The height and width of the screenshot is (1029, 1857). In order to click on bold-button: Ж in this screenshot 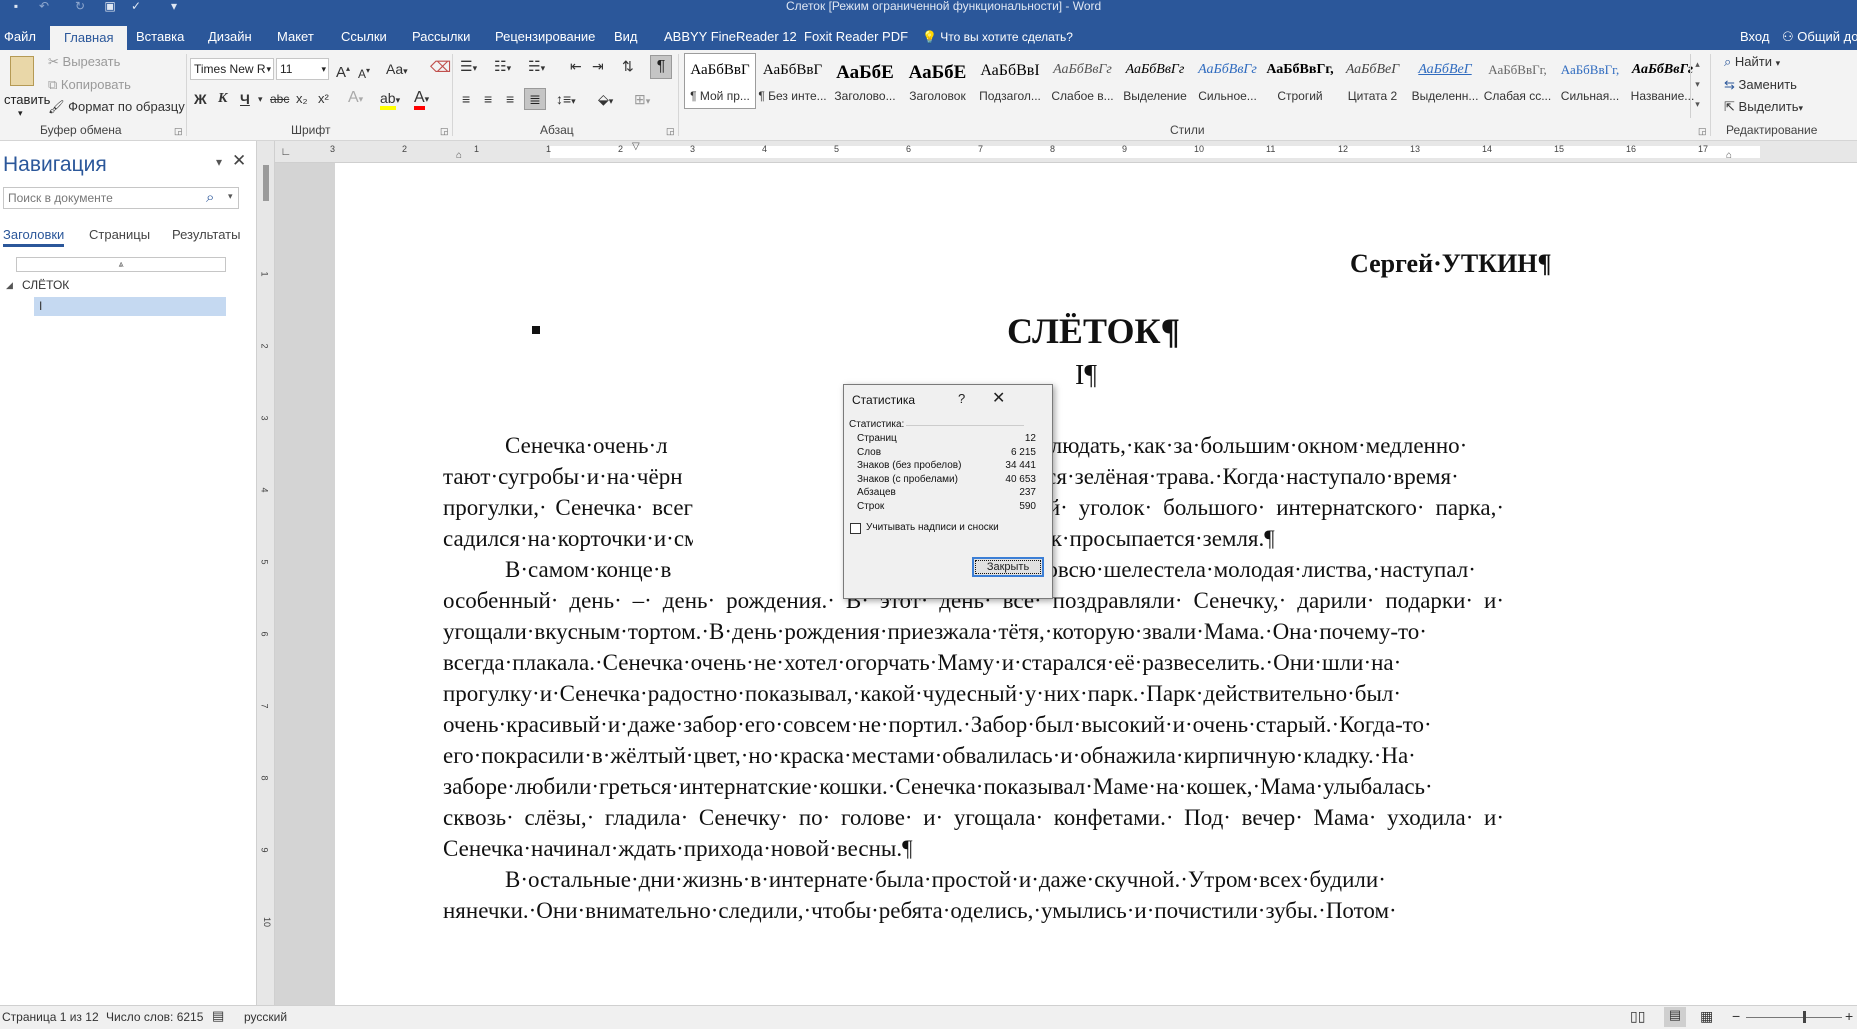, I will do `click(200, 99)`.